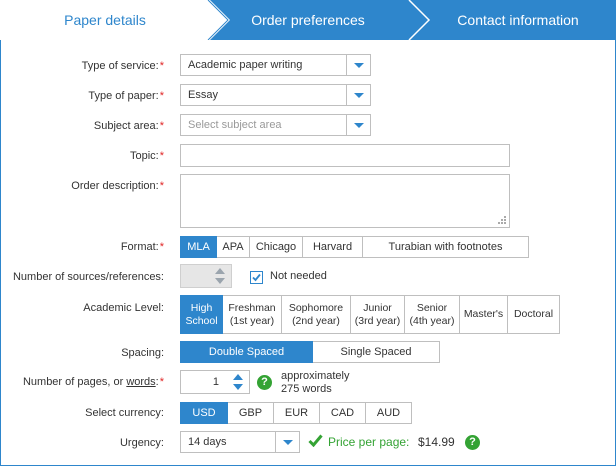 This screenshot has width=616, height=466. Describe the element at coordinates (233, 247) in the screenshot. I see `format-option-apa: APA` at that location.